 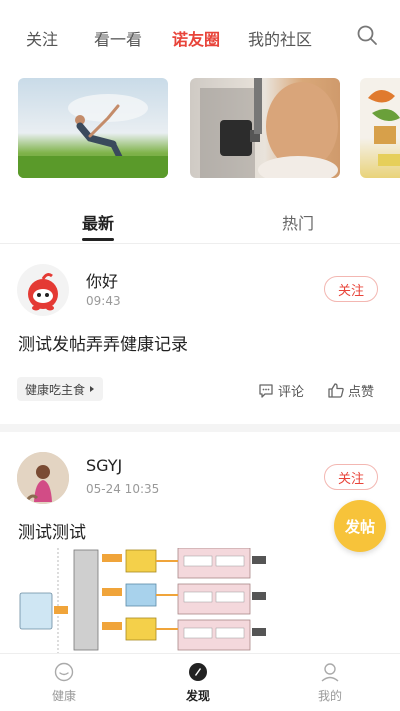 I want to click on post-username: SGYJ, so click(x=104, y=465).